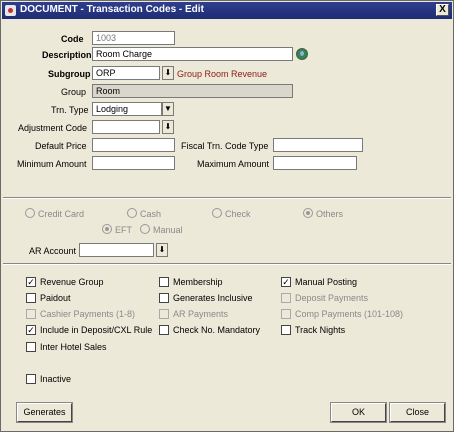  What do you see at coordinates (151, 214) in the screenshot?
I see `cash-label: Cash` at bounding box center [151, 214].